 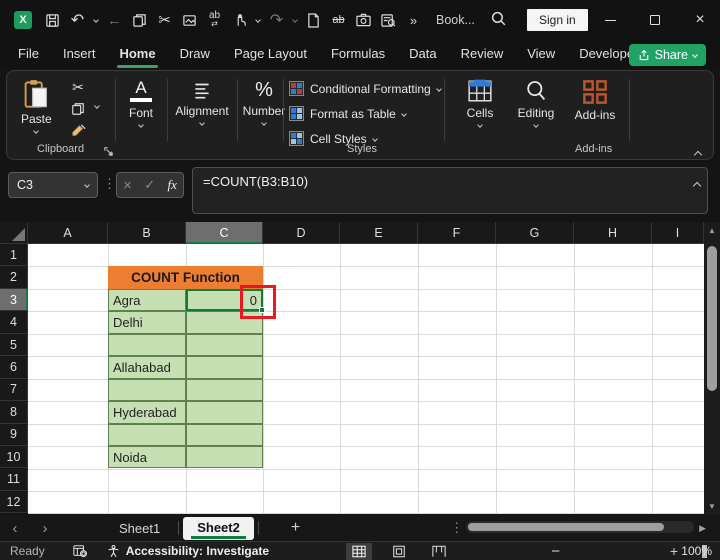 What do you see at coordinates (96, 20) in the screenshot?
I see `undo-dropdown-icon` at bounding box center [96, 20].